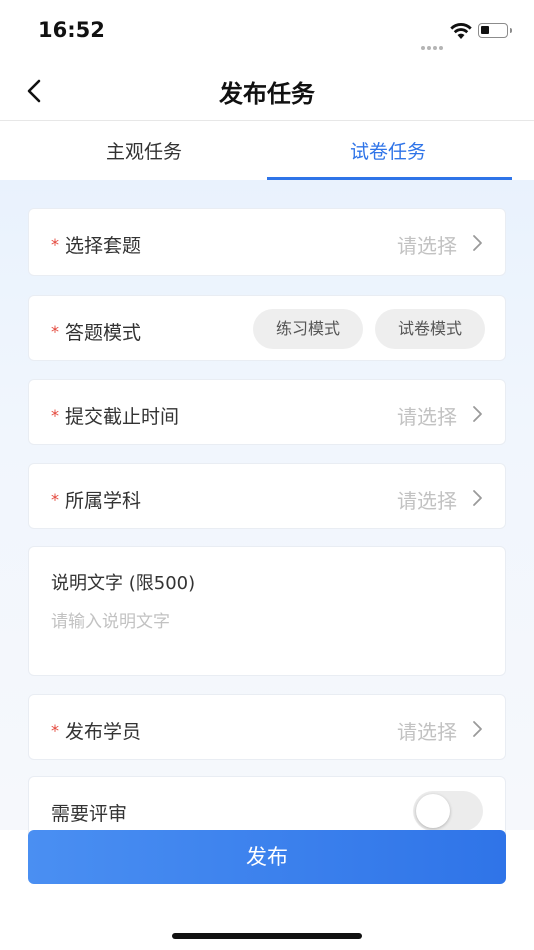 This screenshot has width=534, height=950. What do you see at coordinates (96, 501) in the screenshot?
I see `subject-label: * 所属学科` at bounding box center [96, 501].